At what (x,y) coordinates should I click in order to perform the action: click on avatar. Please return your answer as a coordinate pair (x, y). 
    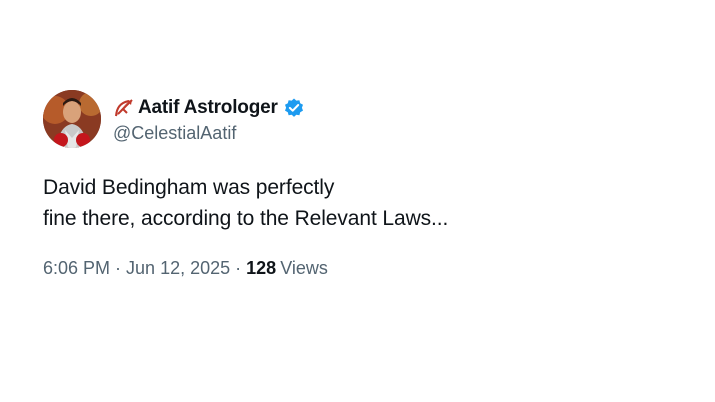
    Looking at the image, I should click on (72, 119).